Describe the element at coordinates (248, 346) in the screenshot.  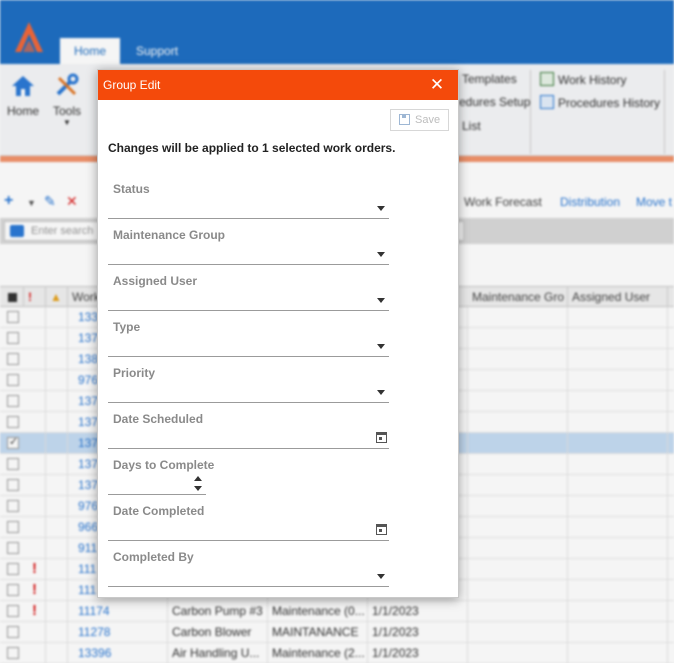
I see `type-dropdown` at that location.